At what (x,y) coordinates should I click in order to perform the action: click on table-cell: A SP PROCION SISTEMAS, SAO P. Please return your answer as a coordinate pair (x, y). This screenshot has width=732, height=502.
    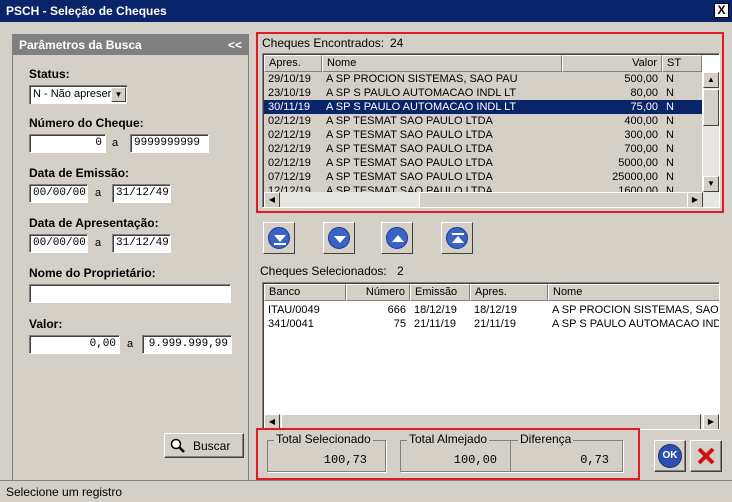
    Looking at the image, I should click on (636, 310).